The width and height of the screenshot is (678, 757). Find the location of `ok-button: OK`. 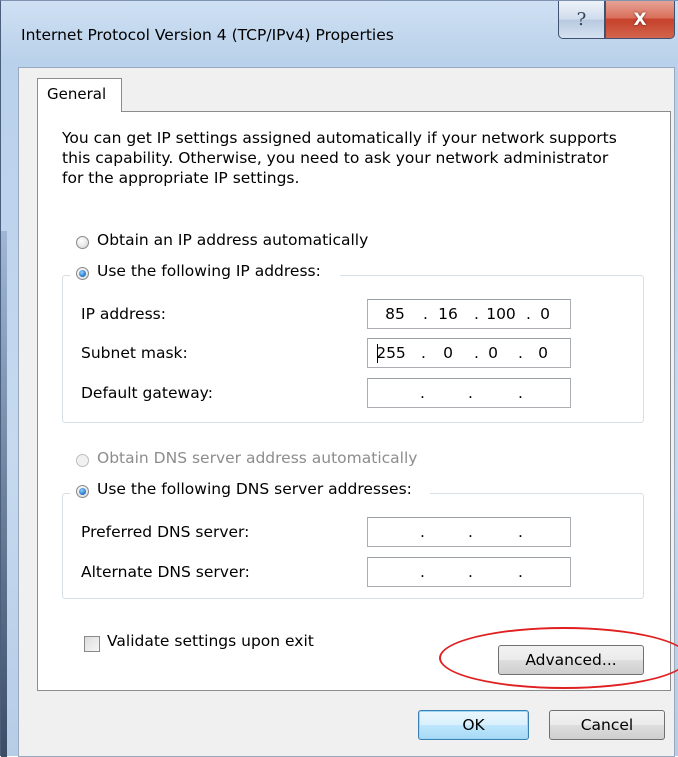

ok-button: OK is located at coordinates (473, 725).